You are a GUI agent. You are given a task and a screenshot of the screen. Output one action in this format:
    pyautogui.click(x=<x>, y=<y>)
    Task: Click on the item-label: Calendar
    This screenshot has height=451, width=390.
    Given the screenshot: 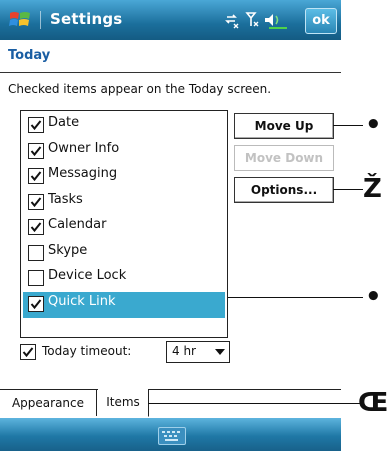 What is the action you would take?
    pyautogui.click(x=77, y=224)
    